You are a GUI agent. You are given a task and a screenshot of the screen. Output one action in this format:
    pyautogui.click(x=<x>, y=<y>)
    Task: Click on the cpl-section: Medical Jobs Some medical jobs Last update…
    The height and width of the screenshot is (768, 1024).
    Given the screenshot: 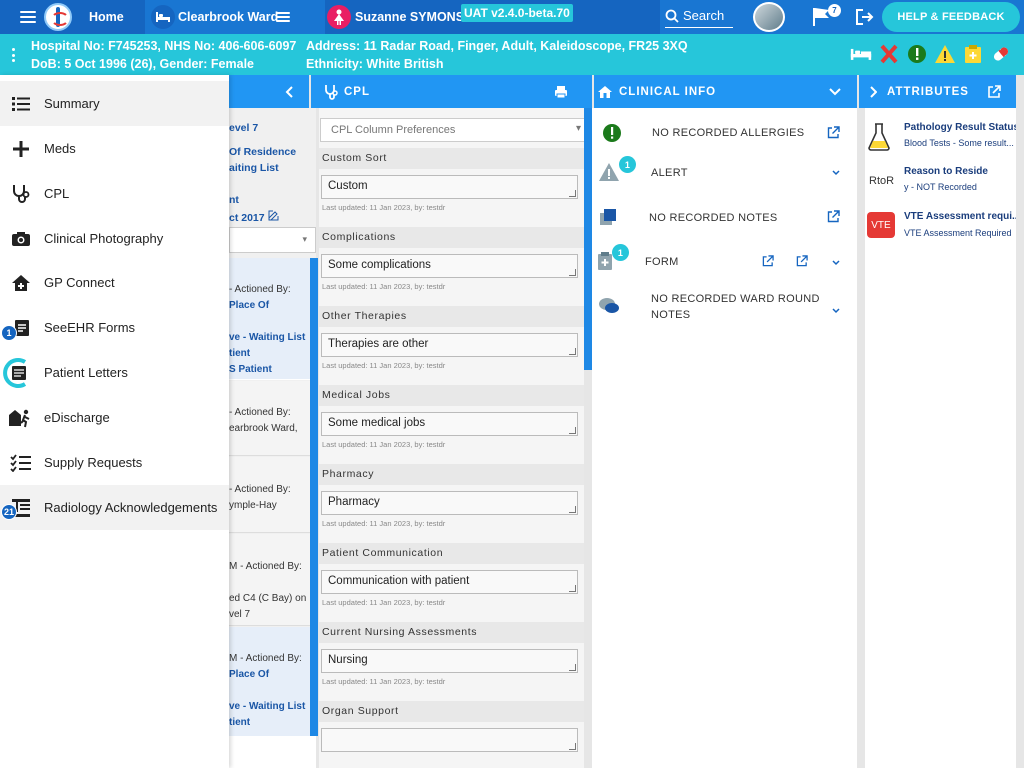 What is the action you would take?
    pyautogui.click(x=451, y=424)
    